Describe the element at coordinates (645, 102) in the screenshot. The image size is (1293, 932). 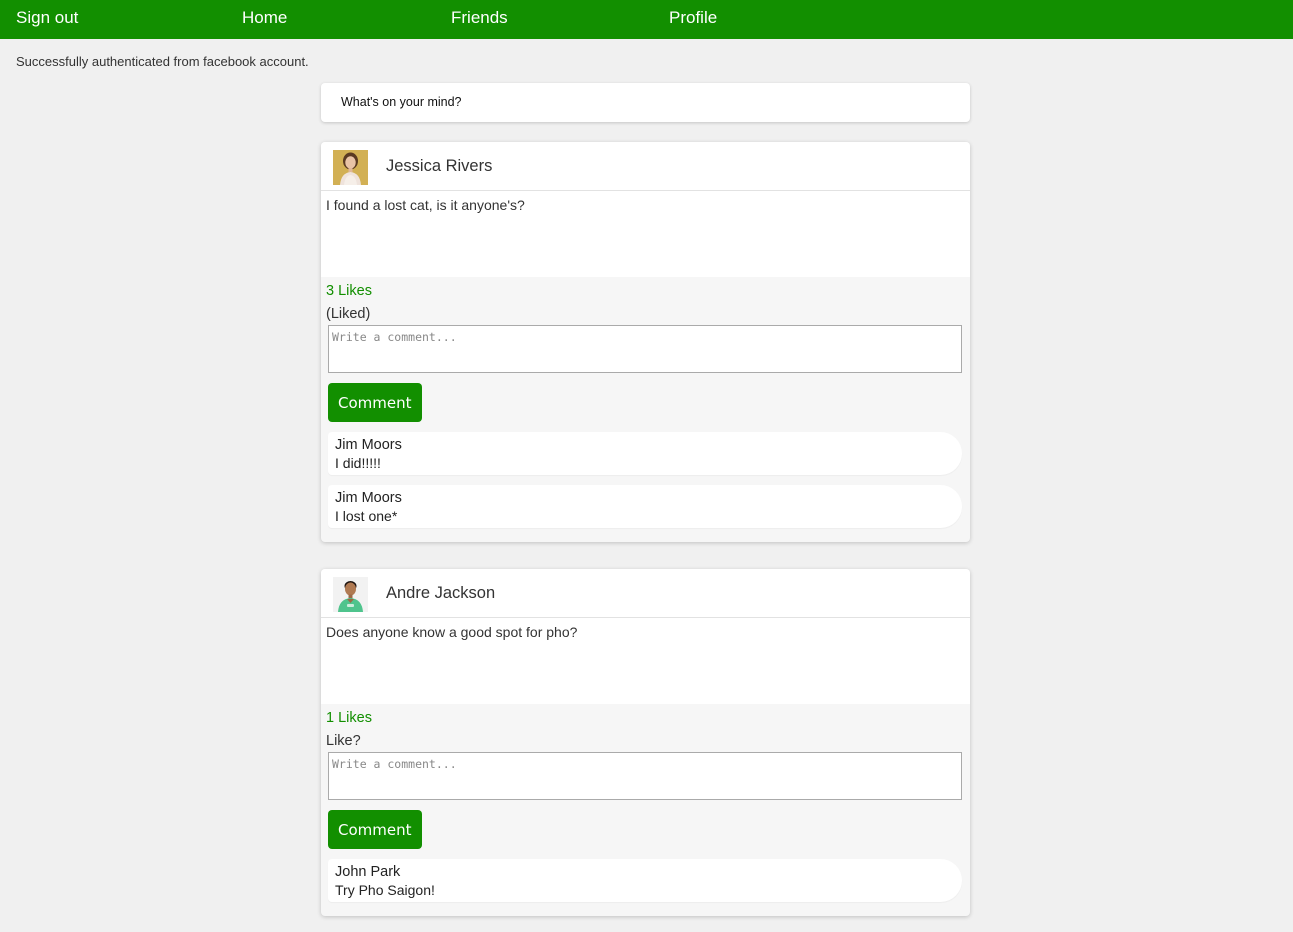
I see `post-composer: What's on your mind?` at that location.